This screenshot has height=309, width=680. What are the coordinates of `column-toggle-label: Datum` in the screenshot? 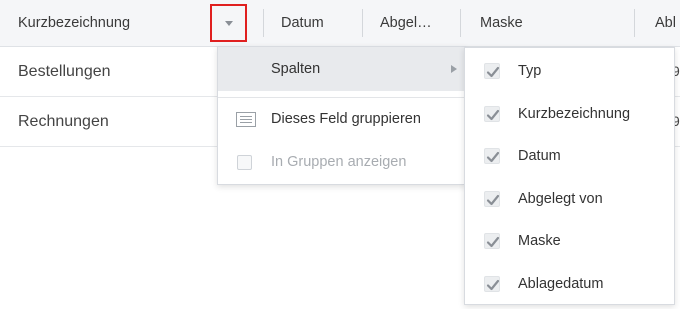 It's located at (539, 156).